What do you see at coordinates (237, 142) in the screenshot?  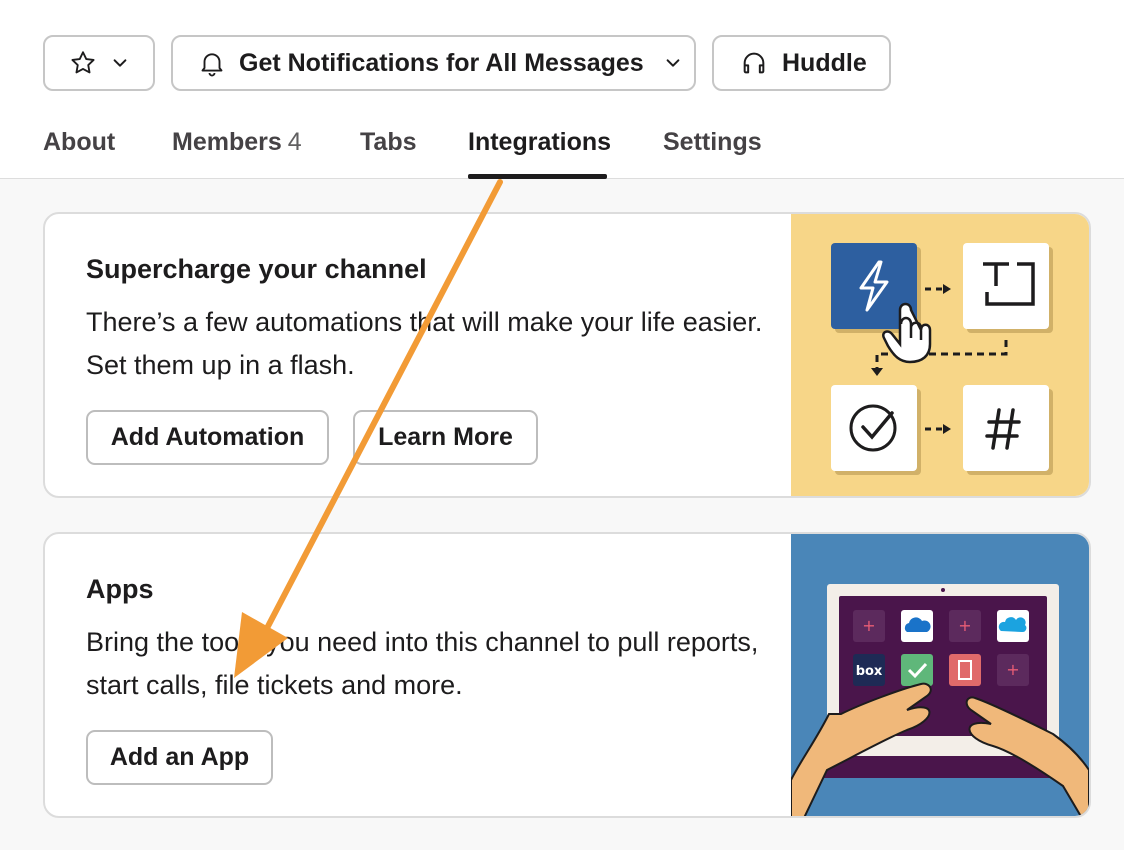 I see `tab-members: Members 4` at bounding box center [237, 142].